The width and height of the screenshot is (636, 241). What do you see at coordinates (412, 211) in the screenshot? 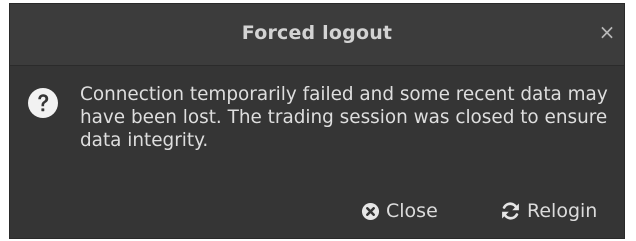
I see `close-button-label: Close` at bounding box center [412, 211].